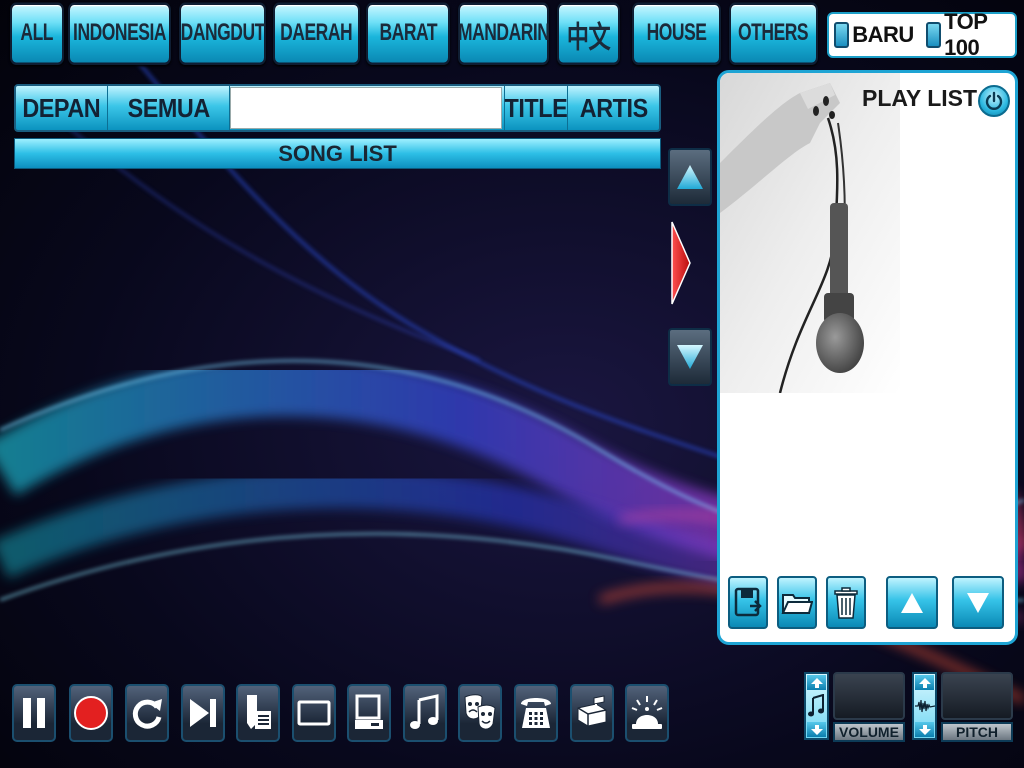 The image size is (1024, 768). Describe the element at coordinates (867, 483) in the screenshot. I see `playlist-items` at that location.